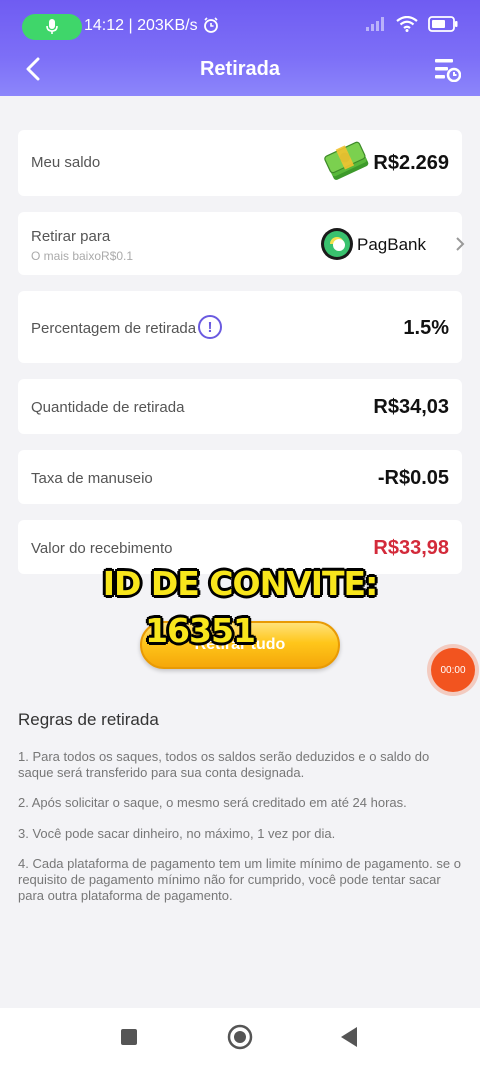 This screenshot has width=480, height=1066. I want to click on back-nav-button, so click(349, 1039).